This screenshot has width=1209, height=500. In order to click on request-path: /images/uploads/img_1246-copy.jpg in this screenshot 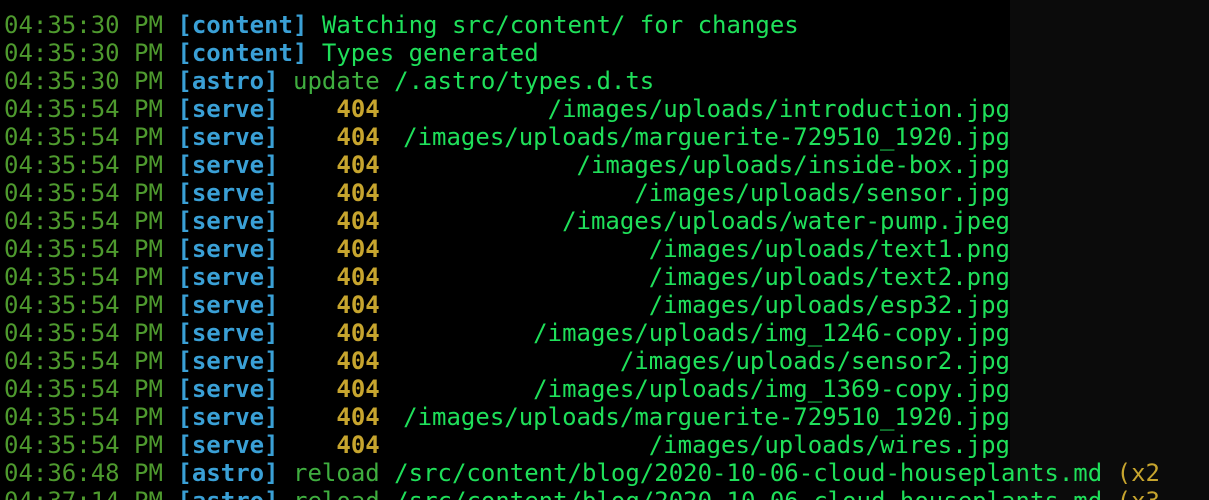, I will do `click(771, 333)`.